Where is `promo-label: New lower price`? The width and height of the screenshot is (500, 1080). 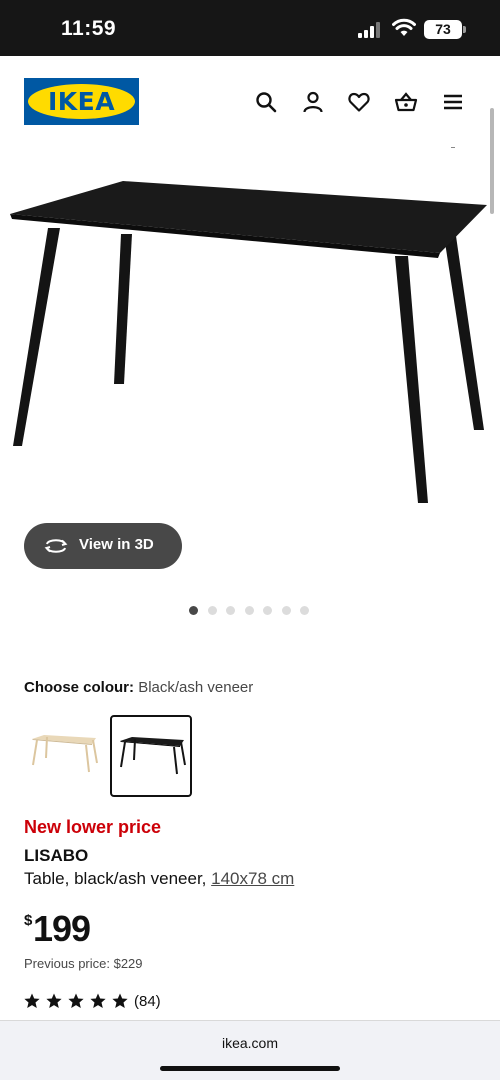 promo-label: New lower price is located at coordinates (93, 827).